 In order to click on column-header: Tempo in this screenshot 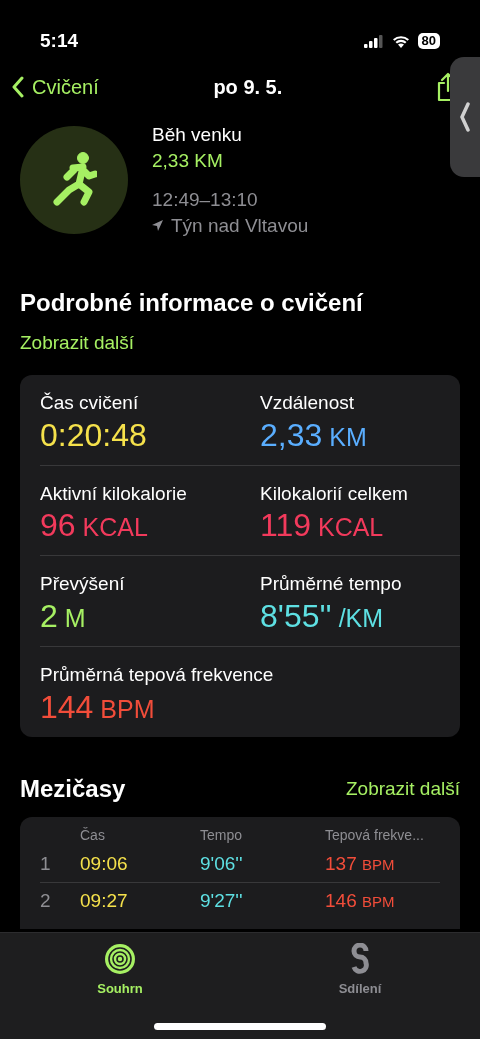, I will do `click(222, 835)`.